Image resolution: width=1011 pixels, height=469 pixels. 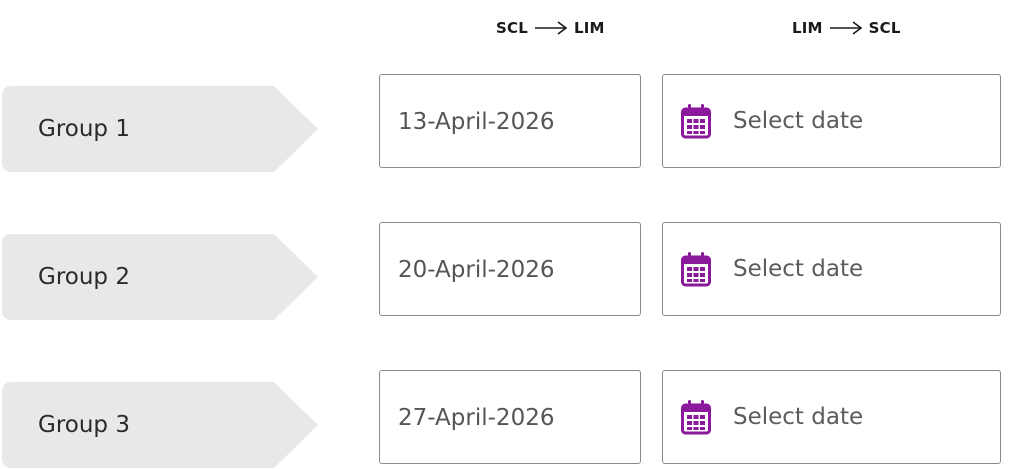 I want to click on group-label: Group 2, so click(x=84, y=277).